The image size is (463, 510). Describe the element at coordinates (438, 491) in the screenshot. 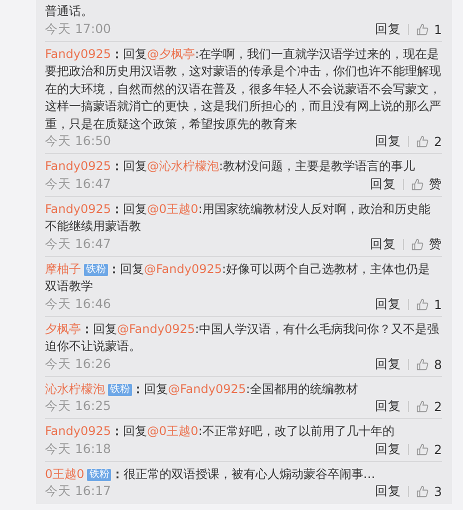

I see `like-count: 3` at that location.